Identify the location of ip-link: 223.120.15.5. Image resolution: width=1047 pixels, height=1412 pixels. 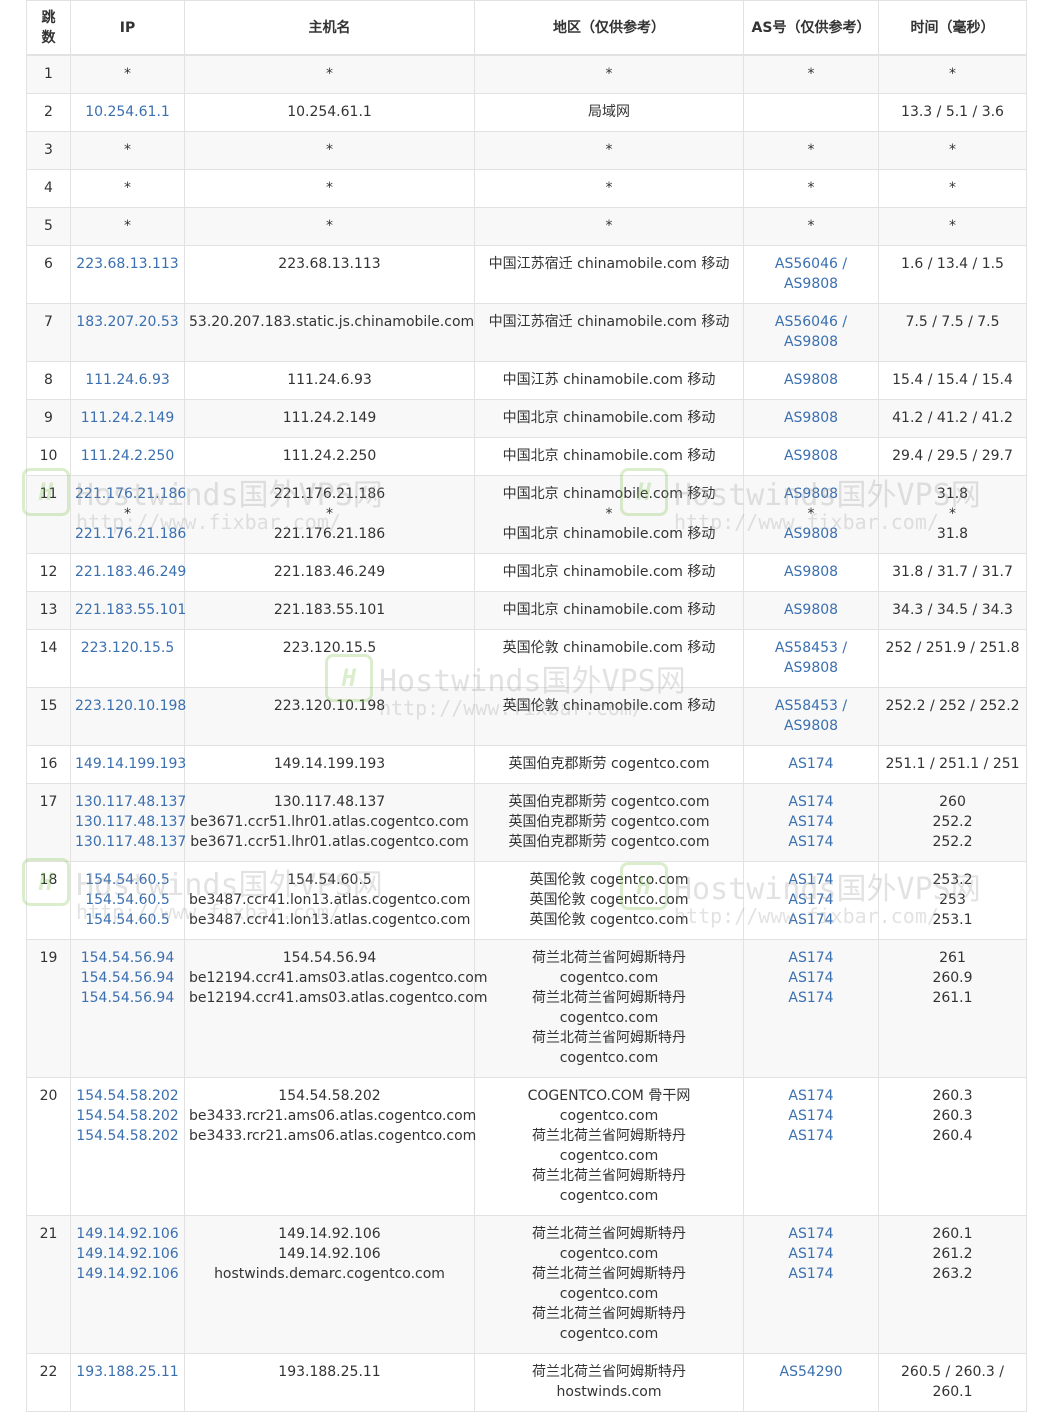
(127, 648).